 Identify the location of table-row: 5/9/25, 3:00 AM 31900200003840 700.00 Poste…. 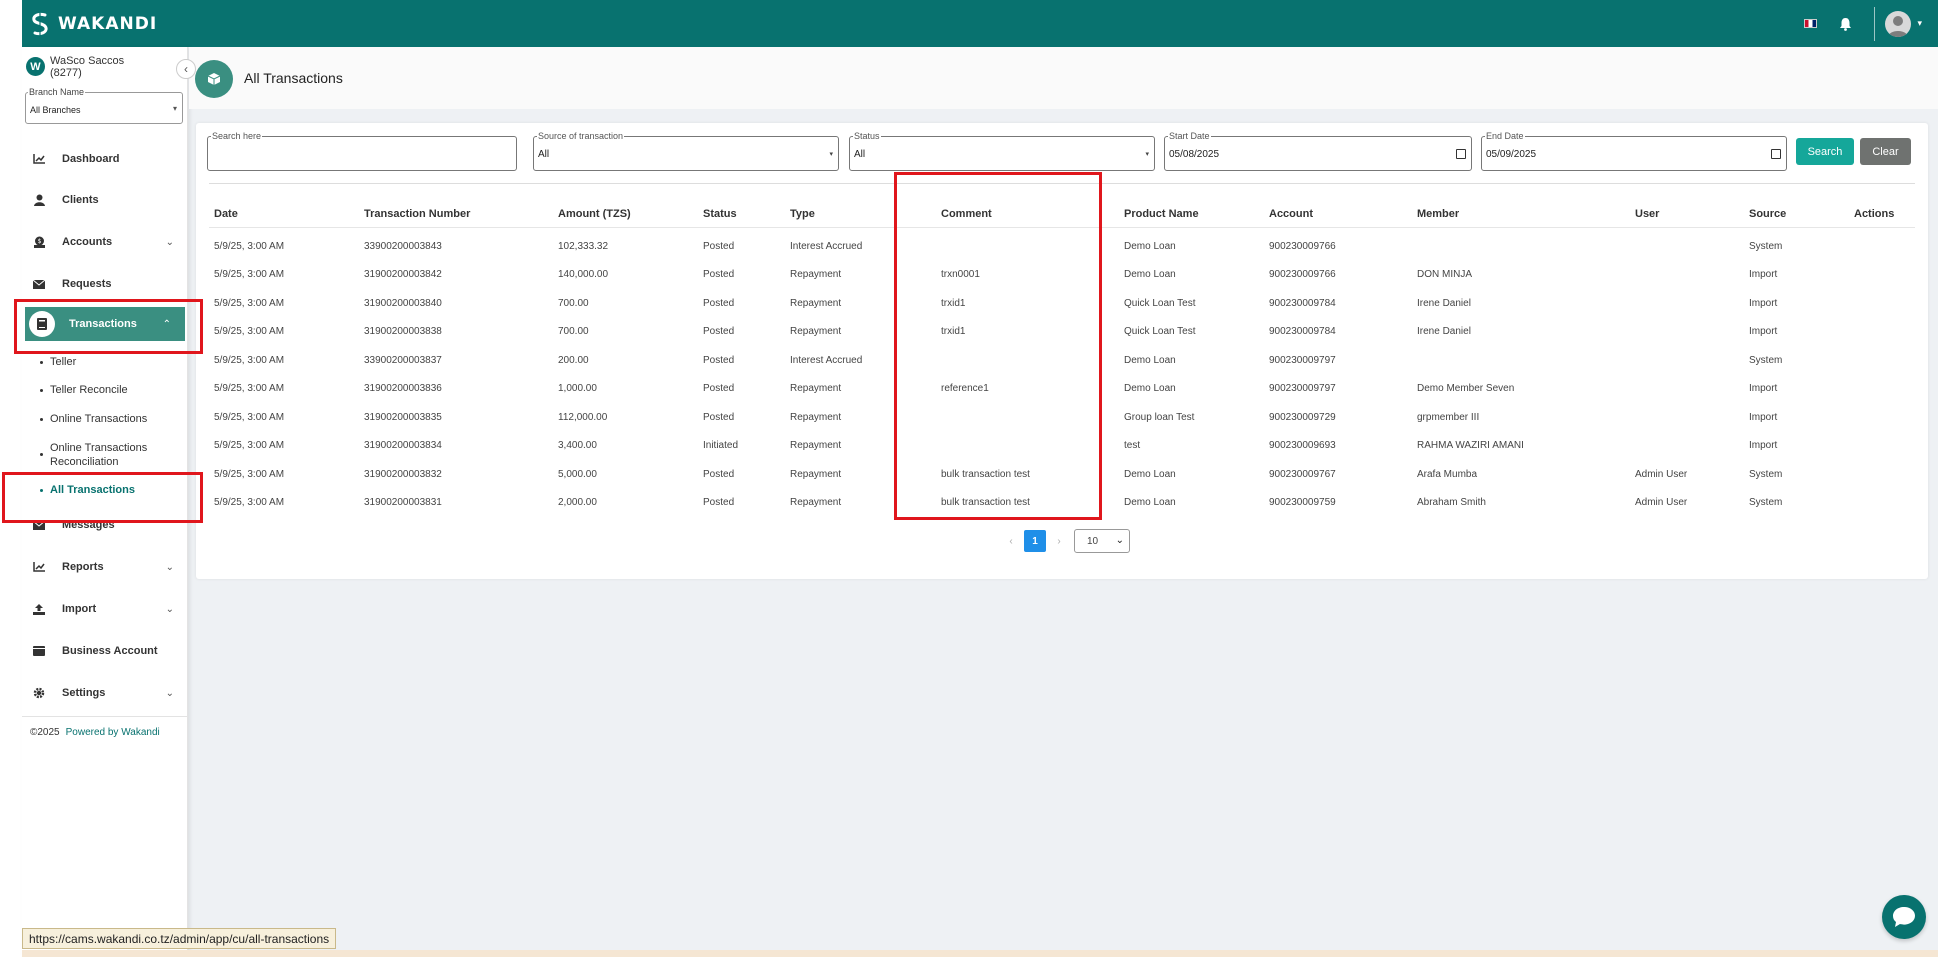
(1062, 312).